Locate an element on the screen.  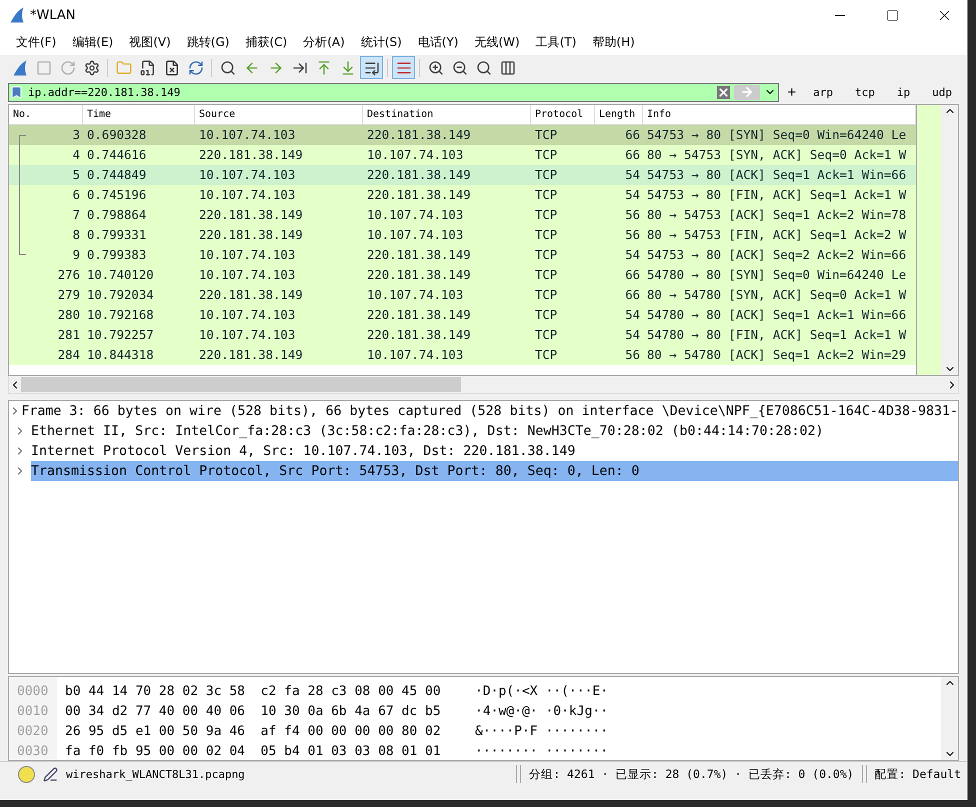
menu-item: 文件(F) is located at coordinates (36, 43).